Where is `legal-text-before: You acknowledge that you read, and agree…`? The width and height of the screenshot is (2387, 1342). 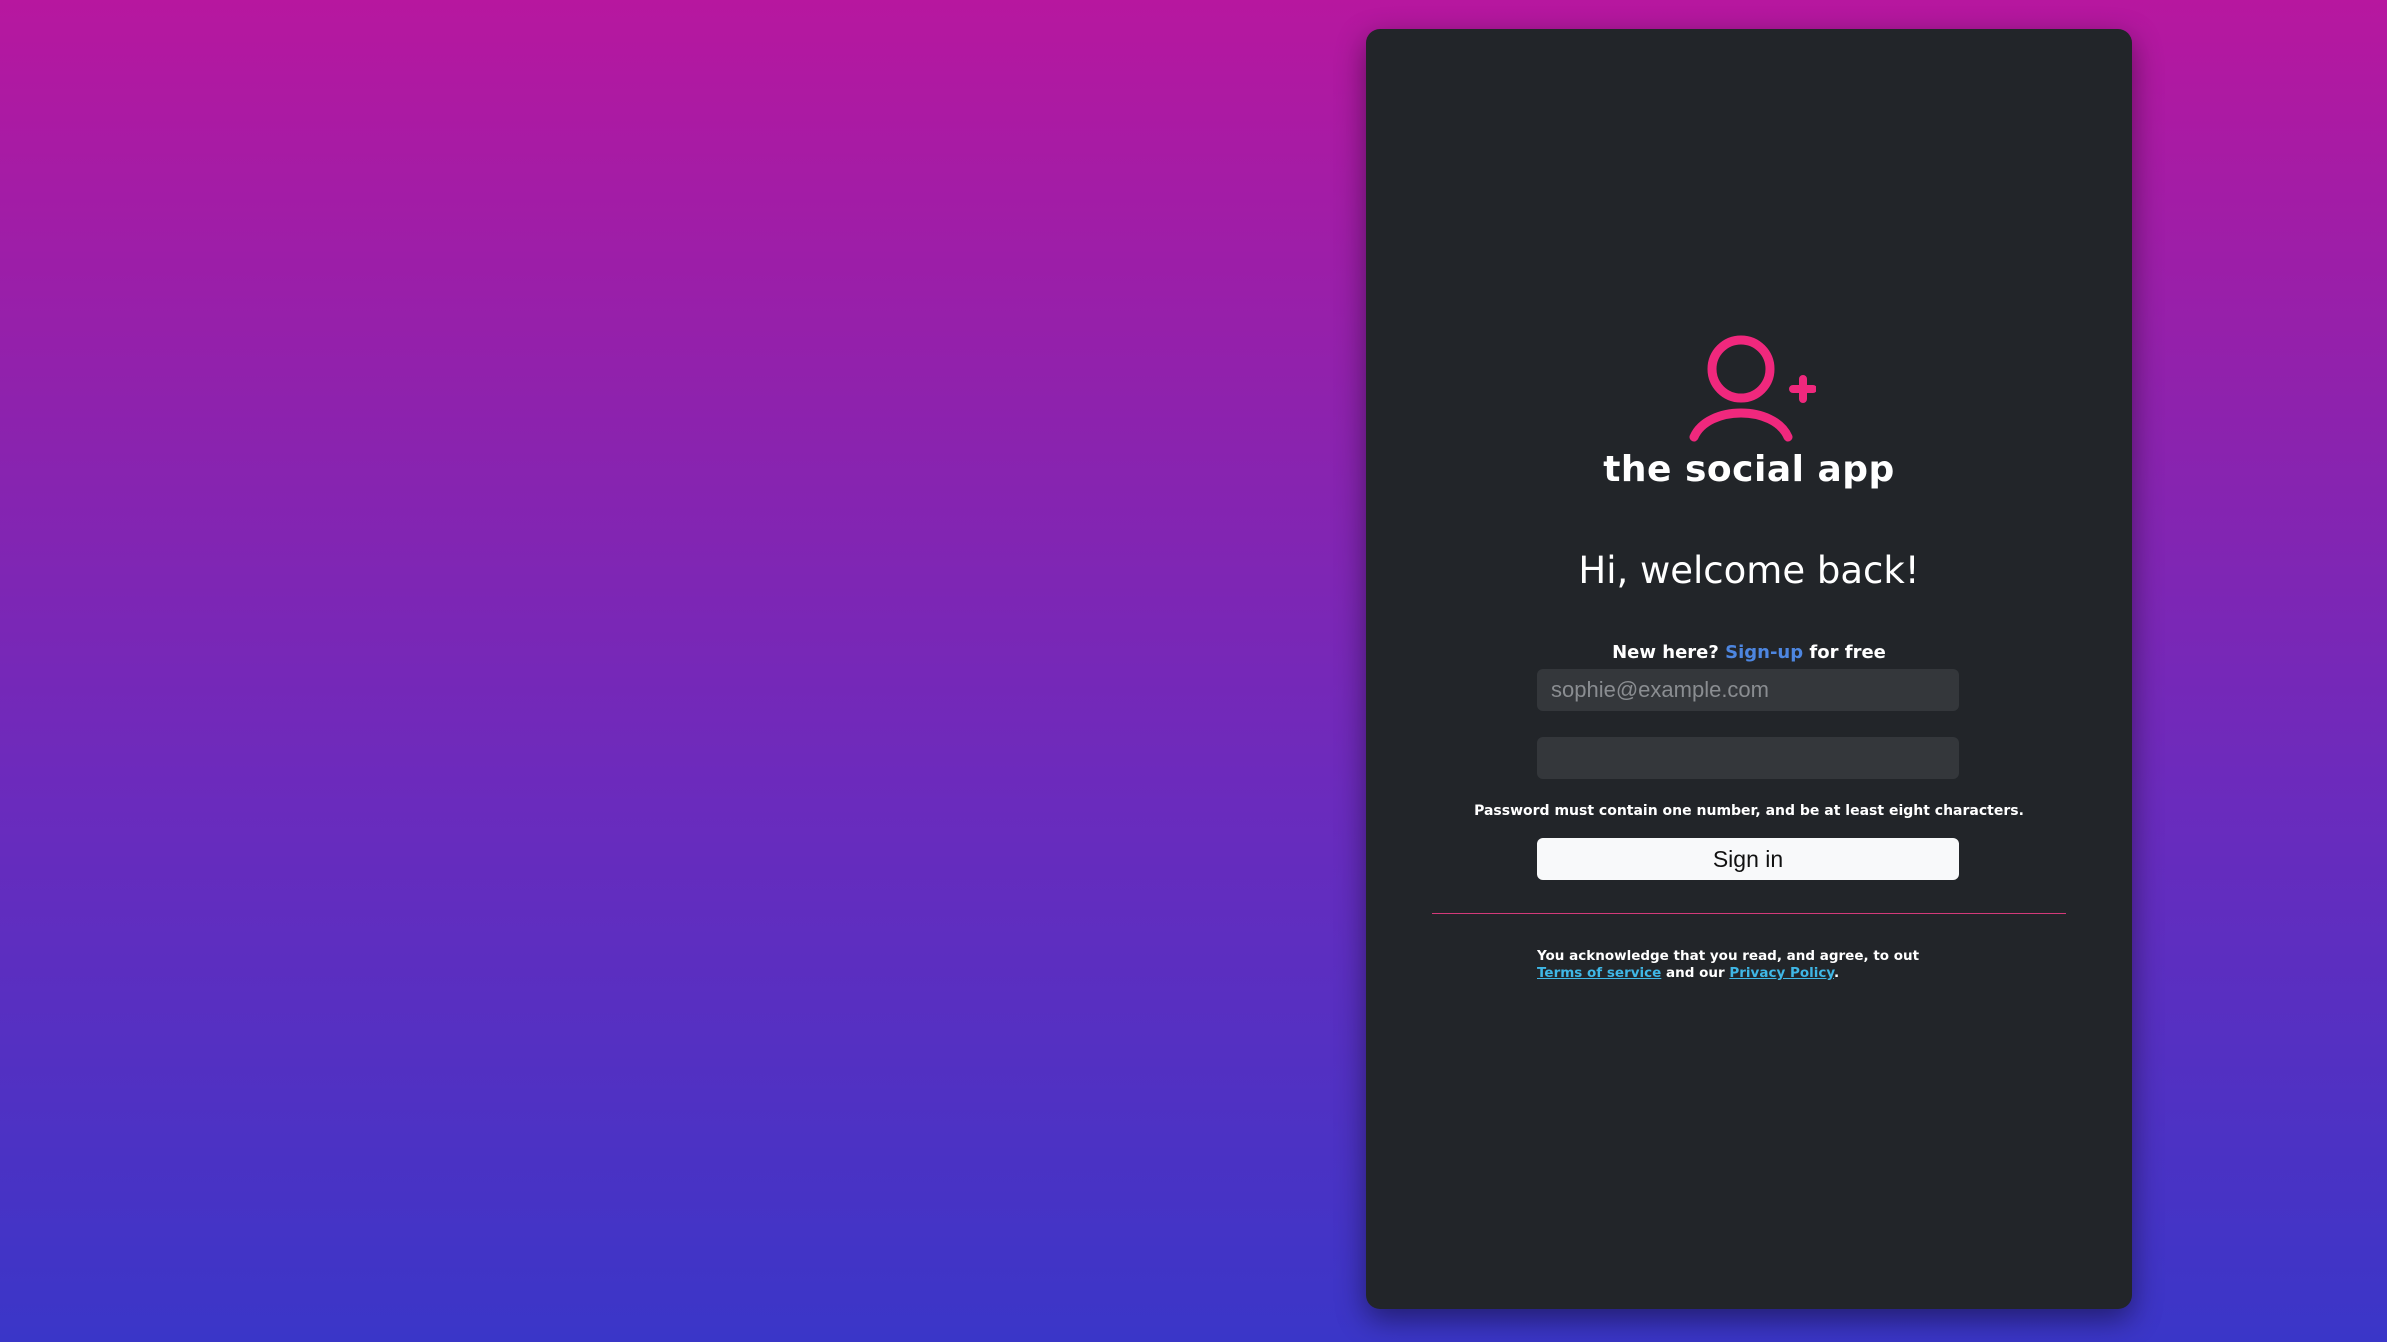 legal-text-before: You acknowledge that you read, and agree… is located at coordinates (1728, 956).